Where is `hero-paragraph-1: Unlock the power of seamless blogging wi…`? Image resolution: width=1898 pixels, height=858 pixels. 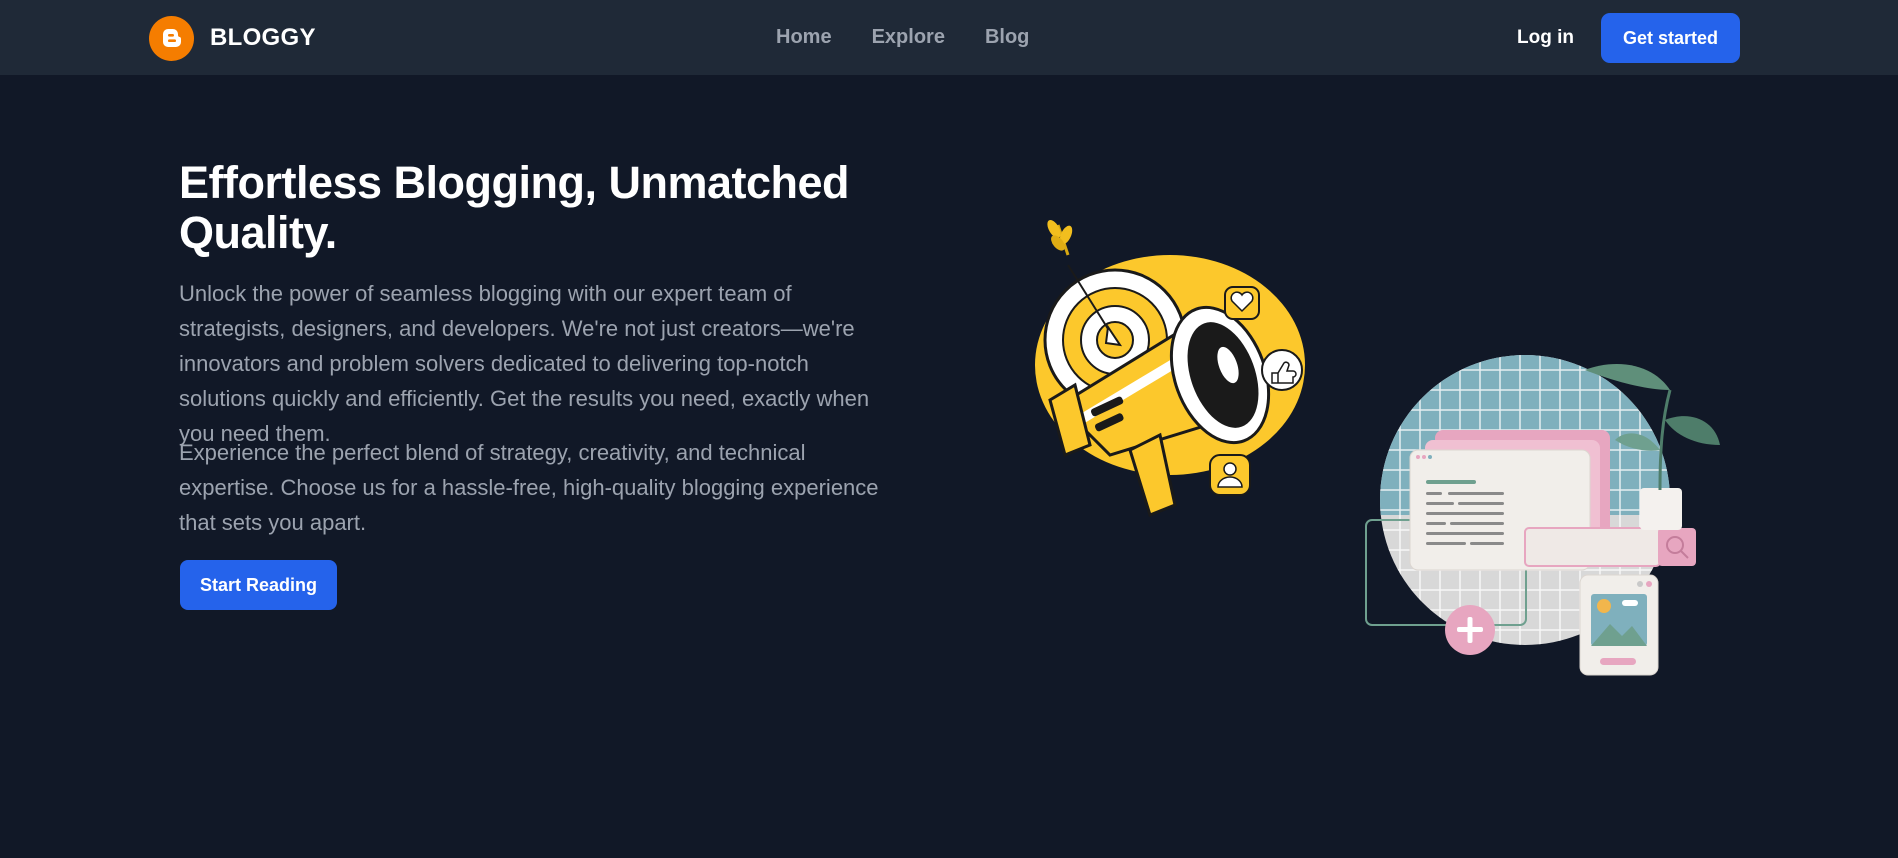
hero-paragraph-1: Unlock the power of seamless blogging wi… is located at coordinates (524, 363).